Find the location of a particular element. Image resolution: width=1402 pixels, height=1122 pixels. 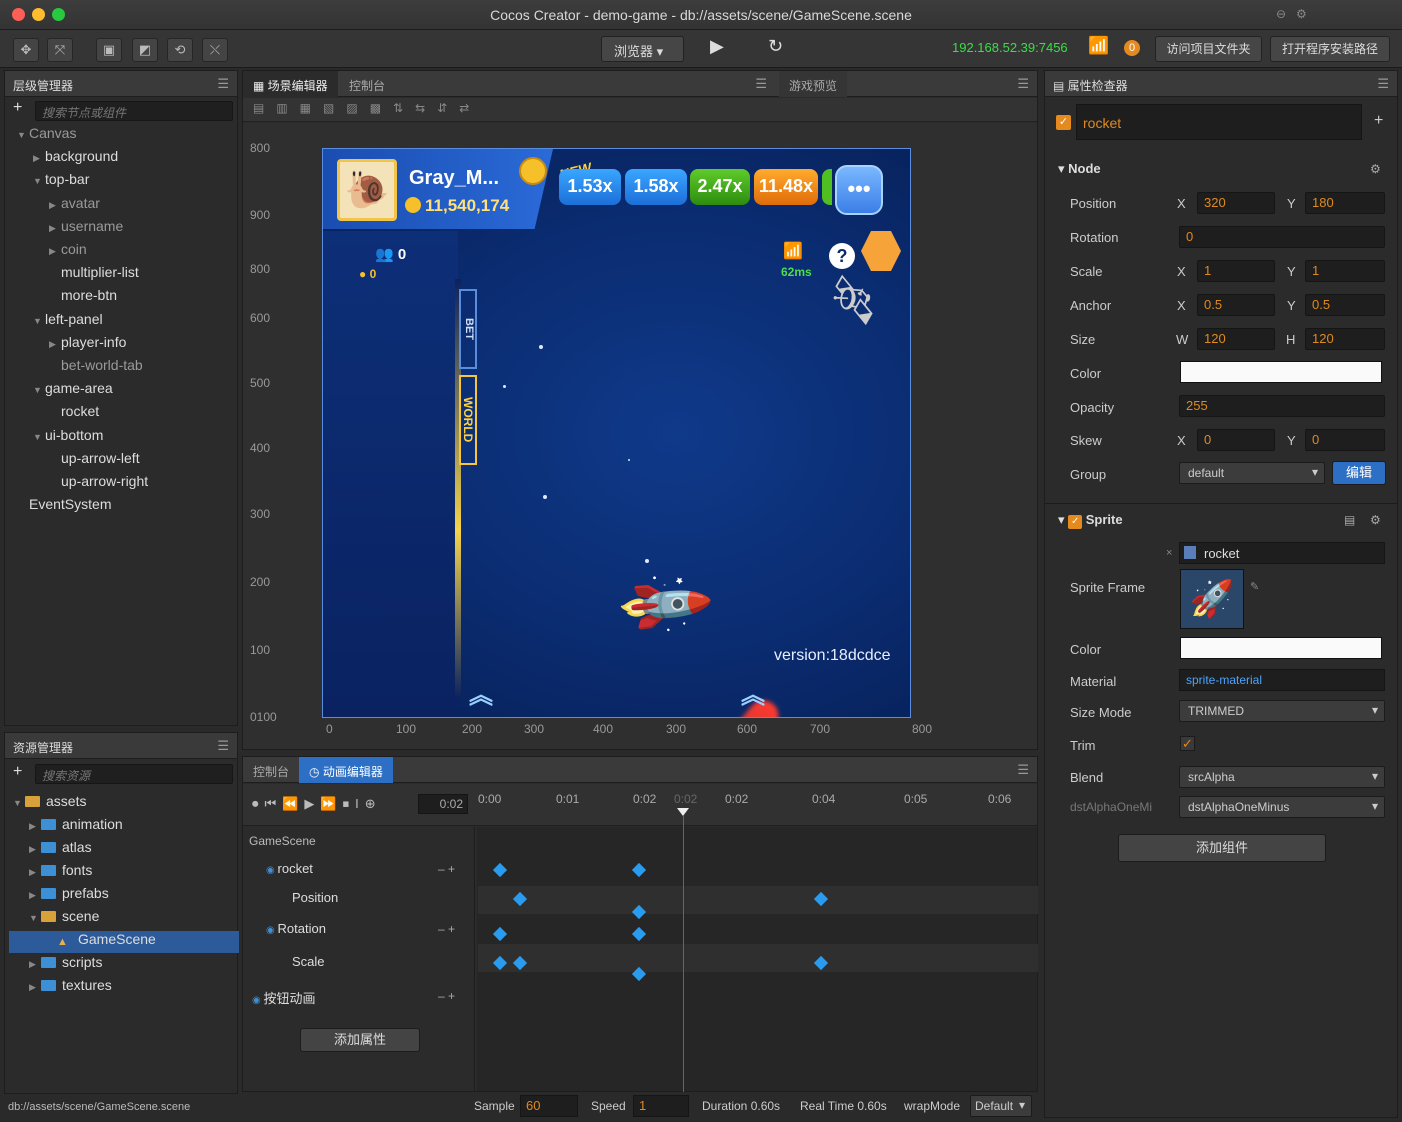

rect-tool-icon: ◩ is located at coordinates (145, 50).